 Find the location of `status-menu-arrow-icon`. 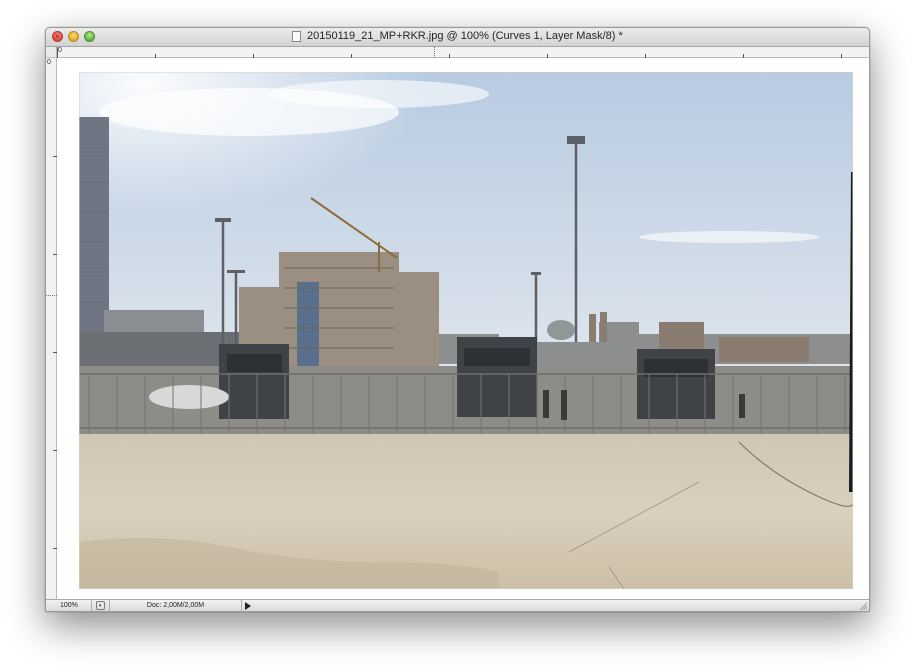

status-menu-arrow-icon is located at coordinates (248, 606).